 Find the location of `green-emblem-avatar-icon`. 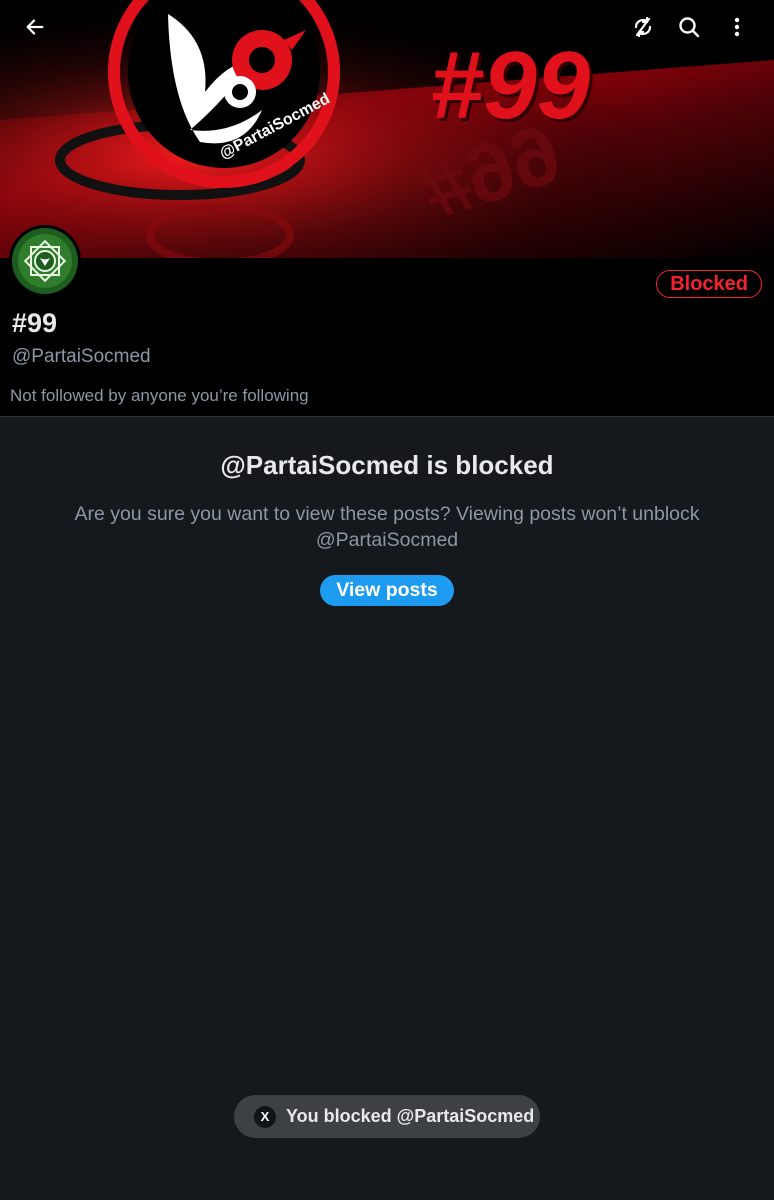

green-emblem-avatar-icon is located at coordinates (45, 261).